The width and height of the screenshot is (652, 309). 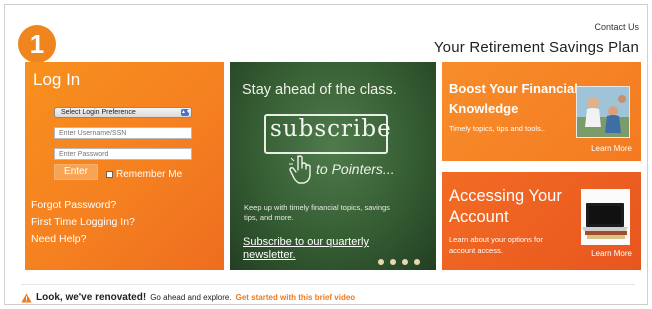 I want to click on page-title: Your Retirement Savings Plan, so click(x=536, y=47).